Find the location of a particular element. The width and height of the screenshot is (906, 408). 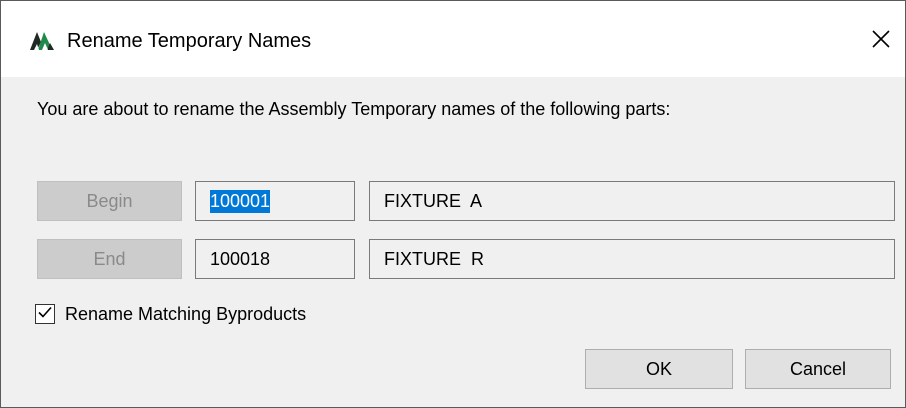

ok-button: OK is located at coordinates (659, 369).